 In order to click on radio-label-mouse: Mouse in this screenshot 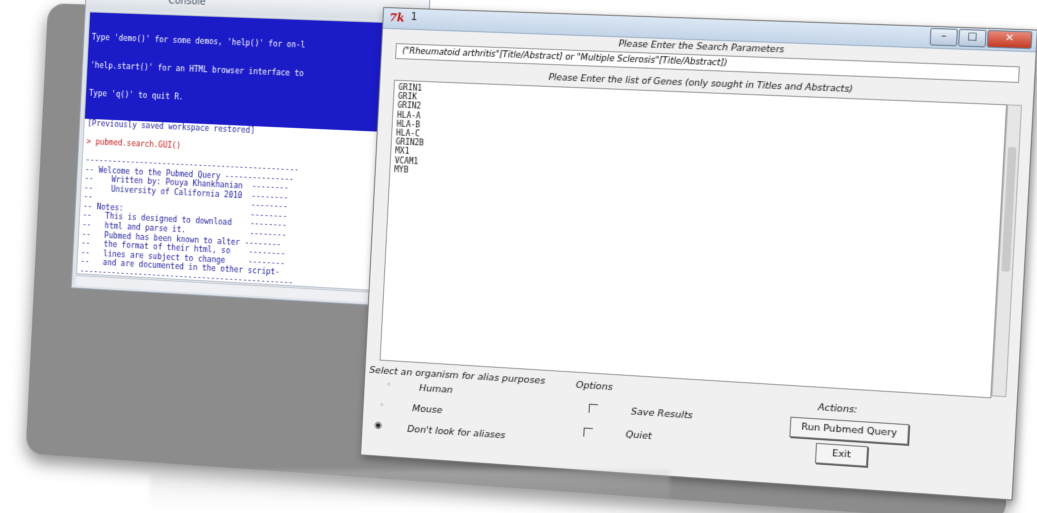, I will do `click(427, 409)`.